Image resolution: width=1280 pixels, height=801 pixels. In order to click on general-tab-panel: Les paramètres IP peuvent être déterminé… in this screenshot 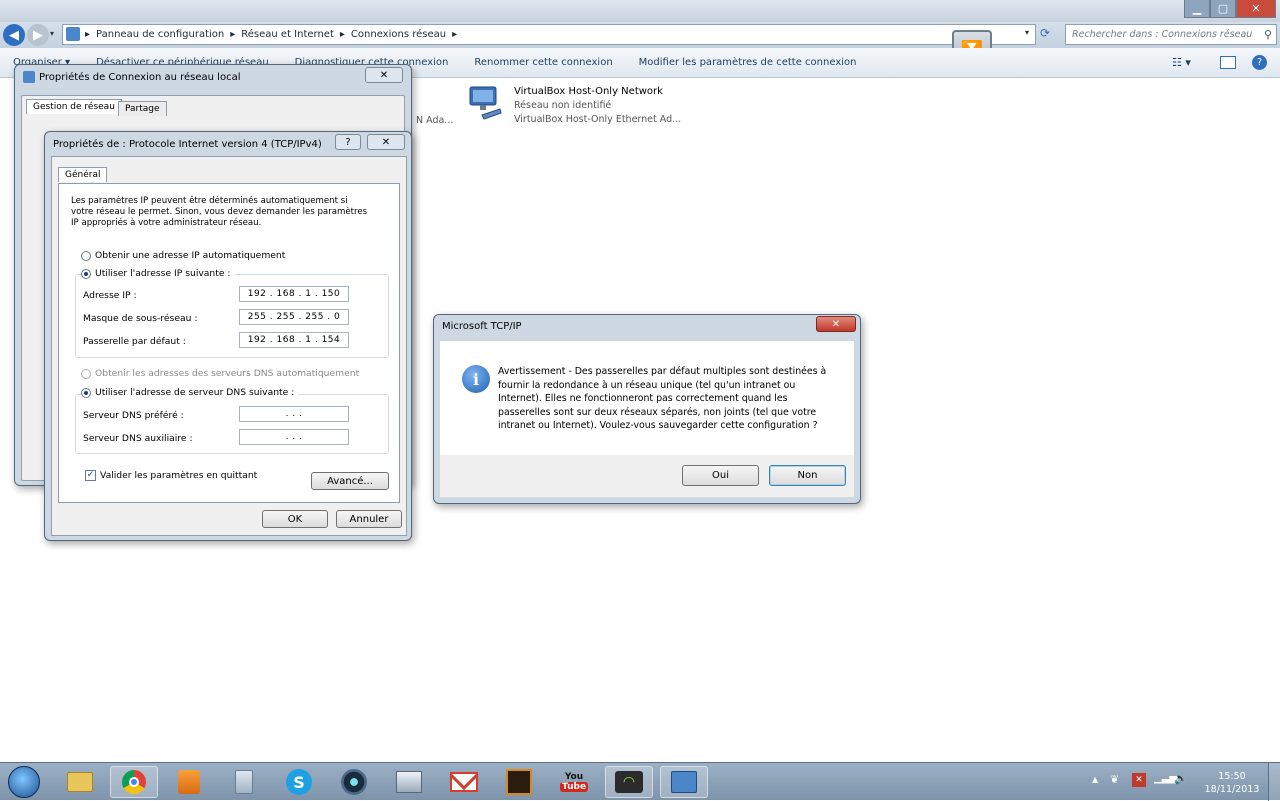, I will do `click(229, 343)`.